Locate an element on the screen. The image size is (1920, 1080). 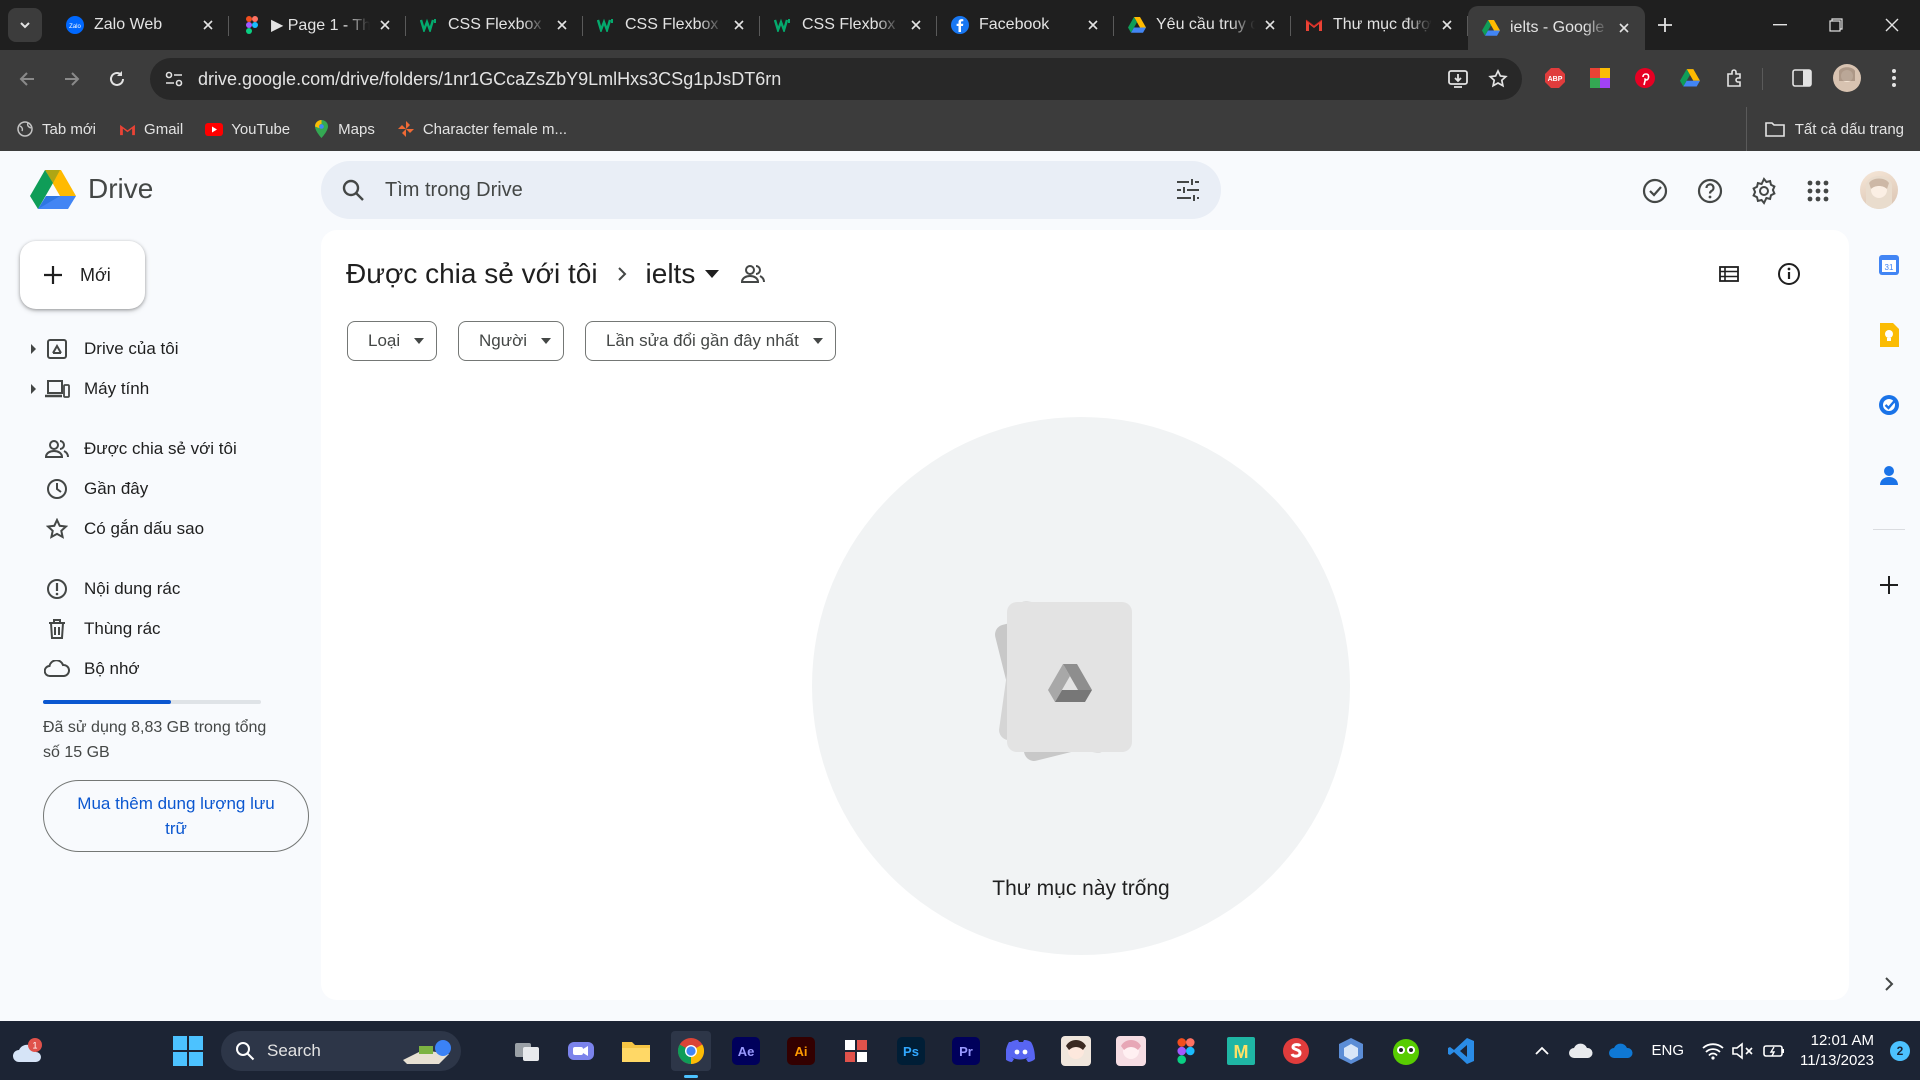
nav-my-drive: Drive của tôi is located at coordinates (103, 349).